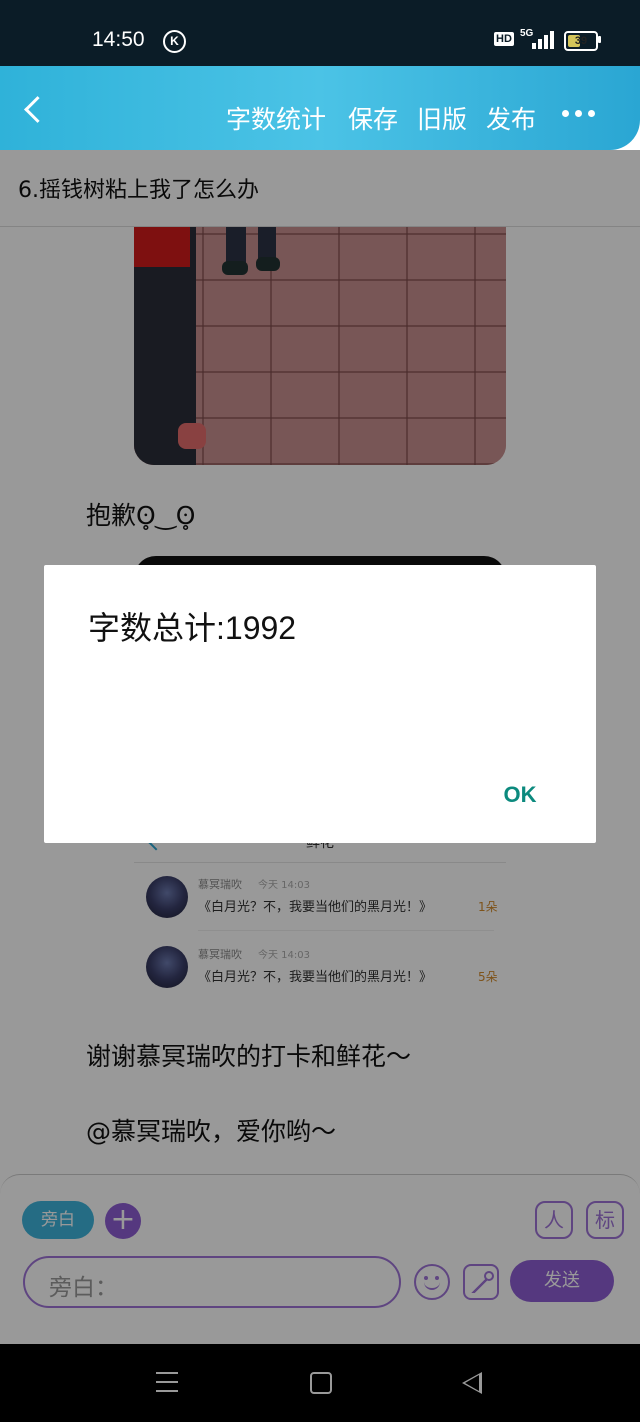 This screenshot has width=640, height=1422. I want to click on home-icon, so click(321, 1383).